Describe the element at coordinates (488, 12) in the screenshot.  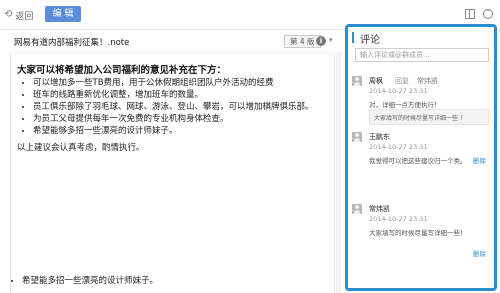
I see `more-options-icon` at that location.